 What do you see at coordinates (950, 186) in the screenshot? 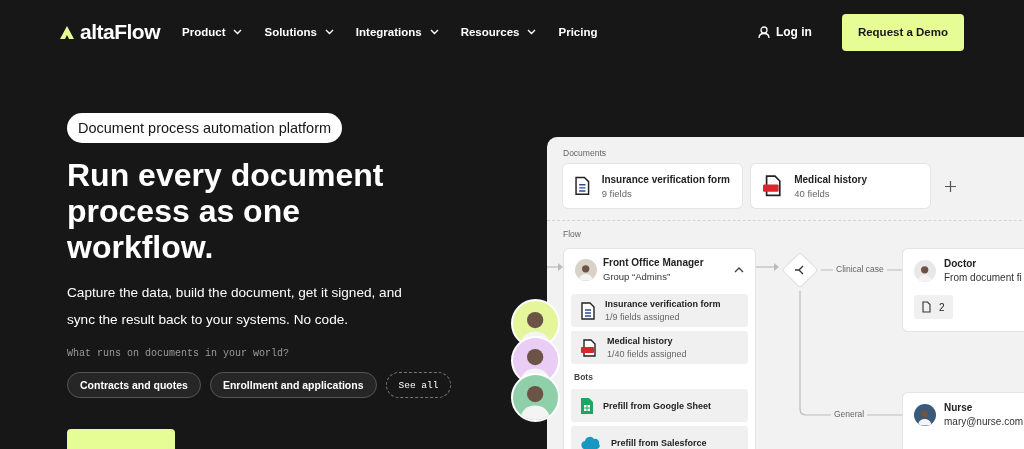
I see `plus-icon` at bounding box center [950, 186].